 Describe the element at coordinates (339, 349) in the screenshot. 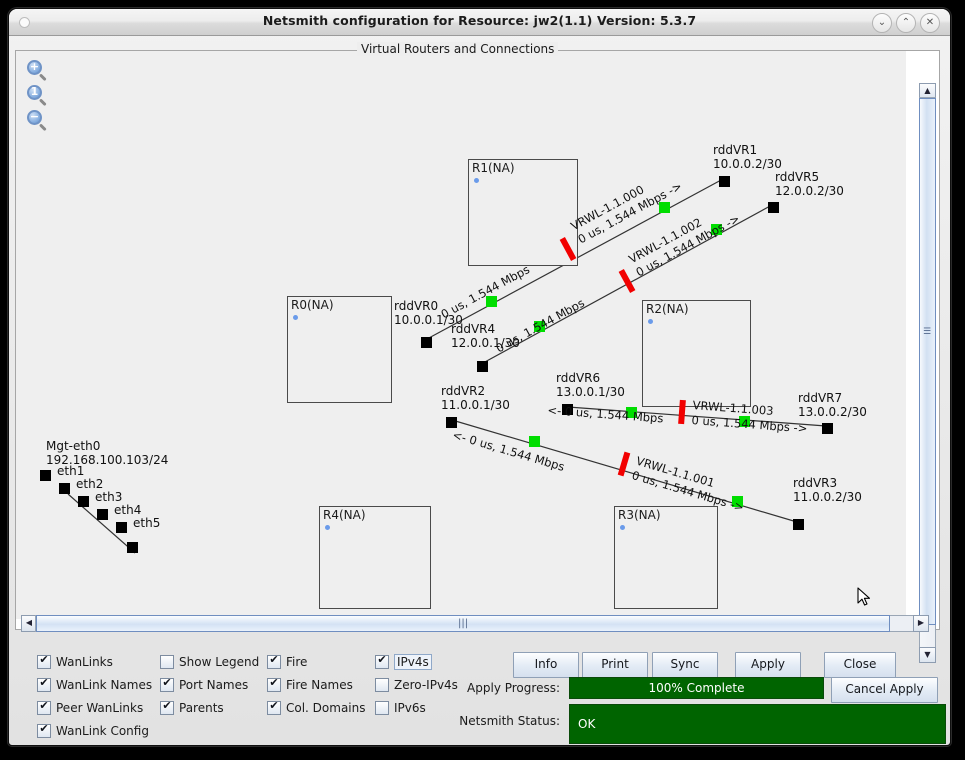

I see `router-node: R0(NA)` at that location.